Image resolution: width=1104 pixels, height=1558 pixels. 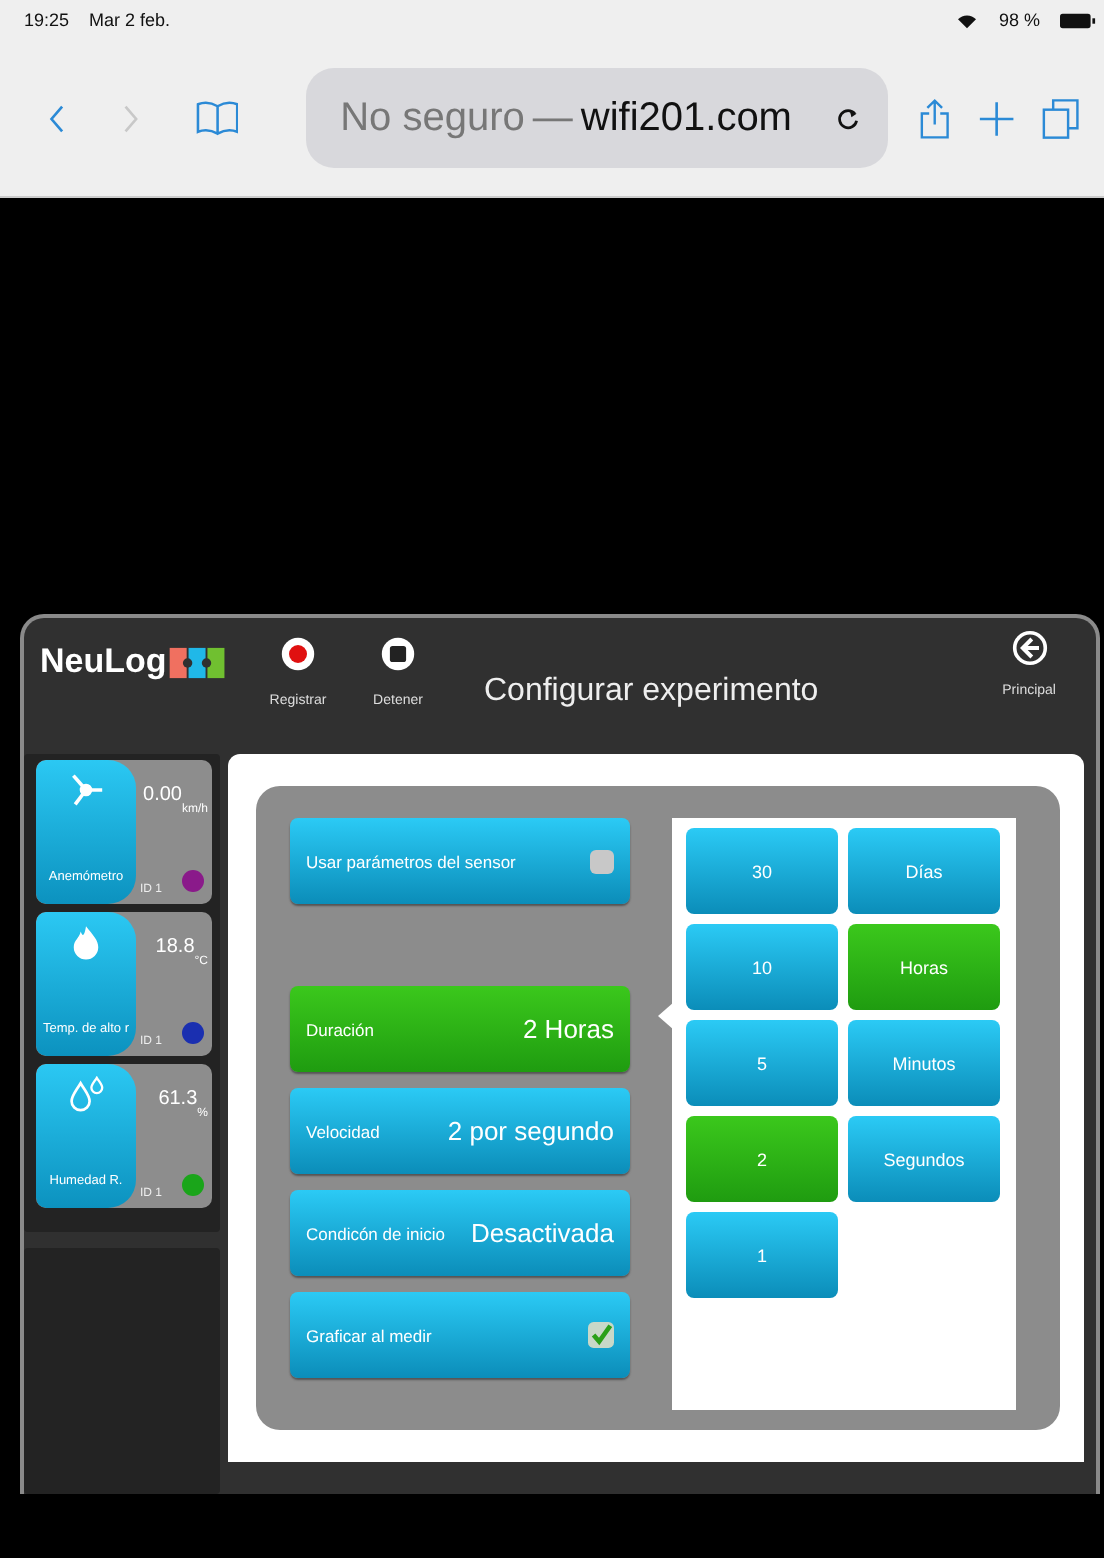 What do you see at coordinates (934, 118) in the screenshot?
I see `share-icon` at bounding box center [934, 118].